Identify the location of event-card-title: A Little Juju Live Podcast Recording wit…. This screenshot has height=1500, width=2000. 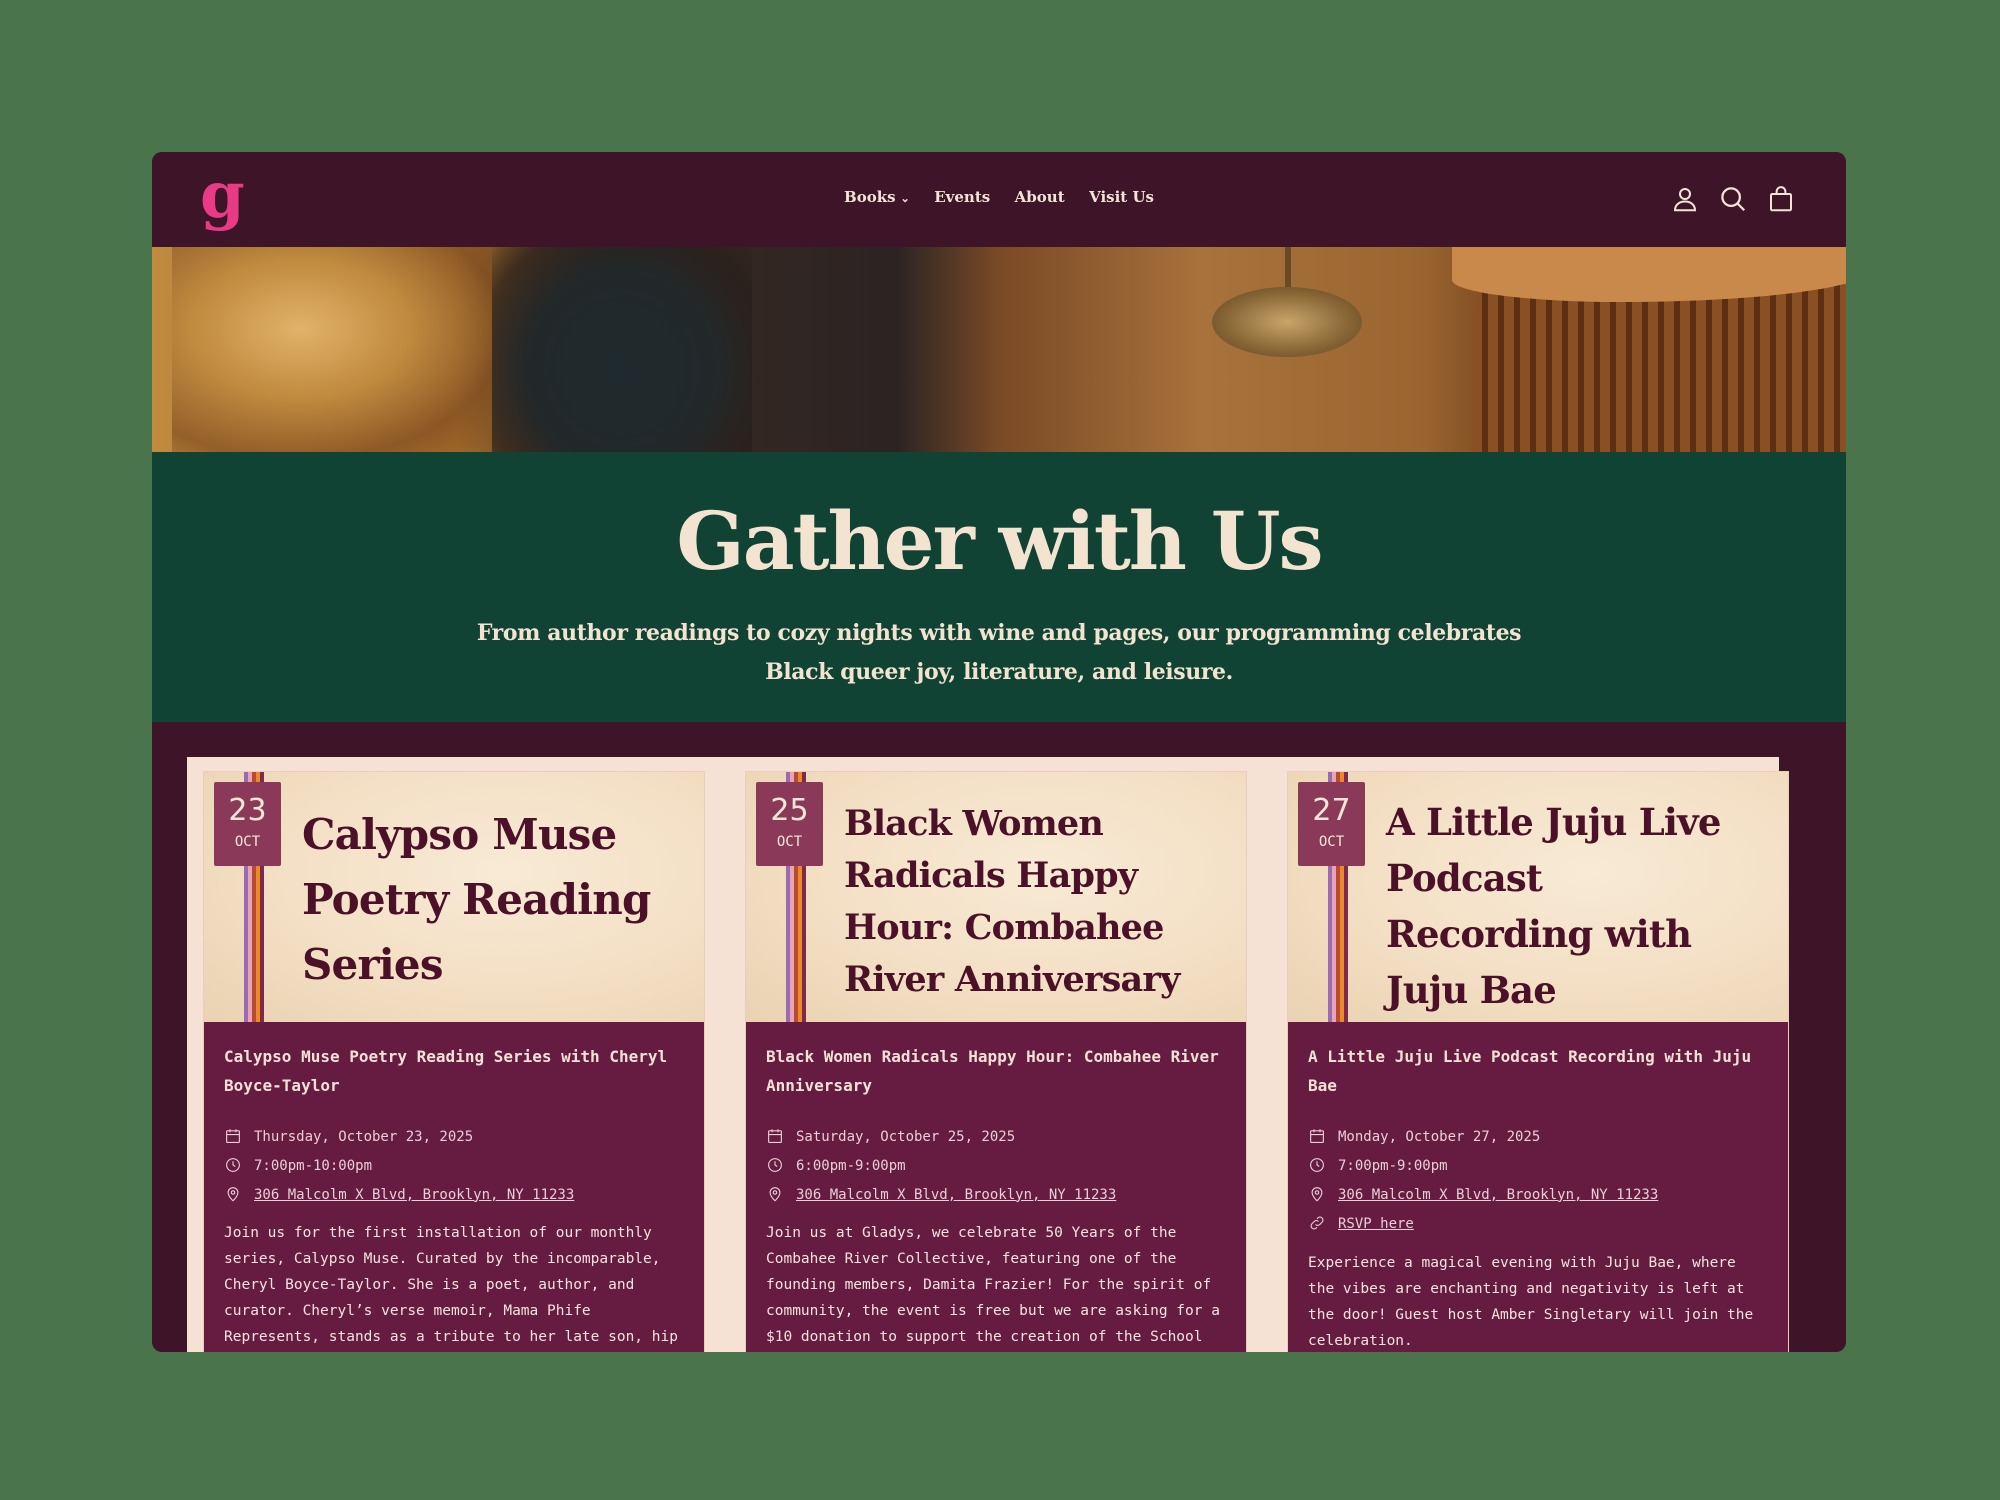
(1567, 906).